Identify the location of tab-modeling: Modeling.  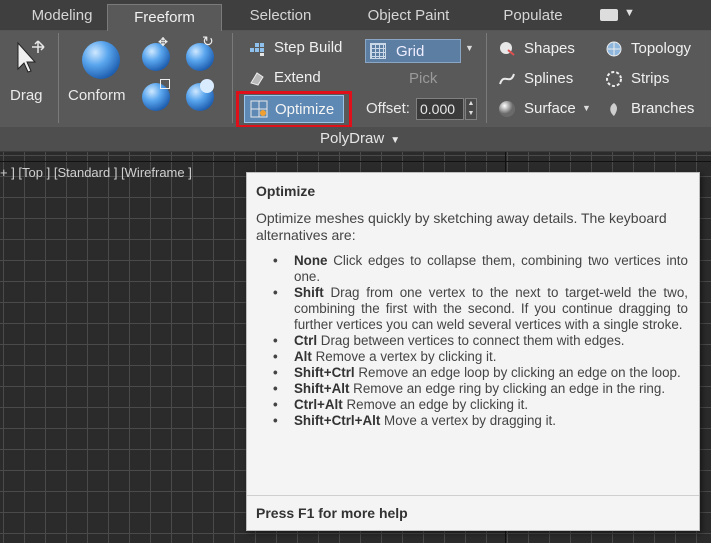
(62, 16).